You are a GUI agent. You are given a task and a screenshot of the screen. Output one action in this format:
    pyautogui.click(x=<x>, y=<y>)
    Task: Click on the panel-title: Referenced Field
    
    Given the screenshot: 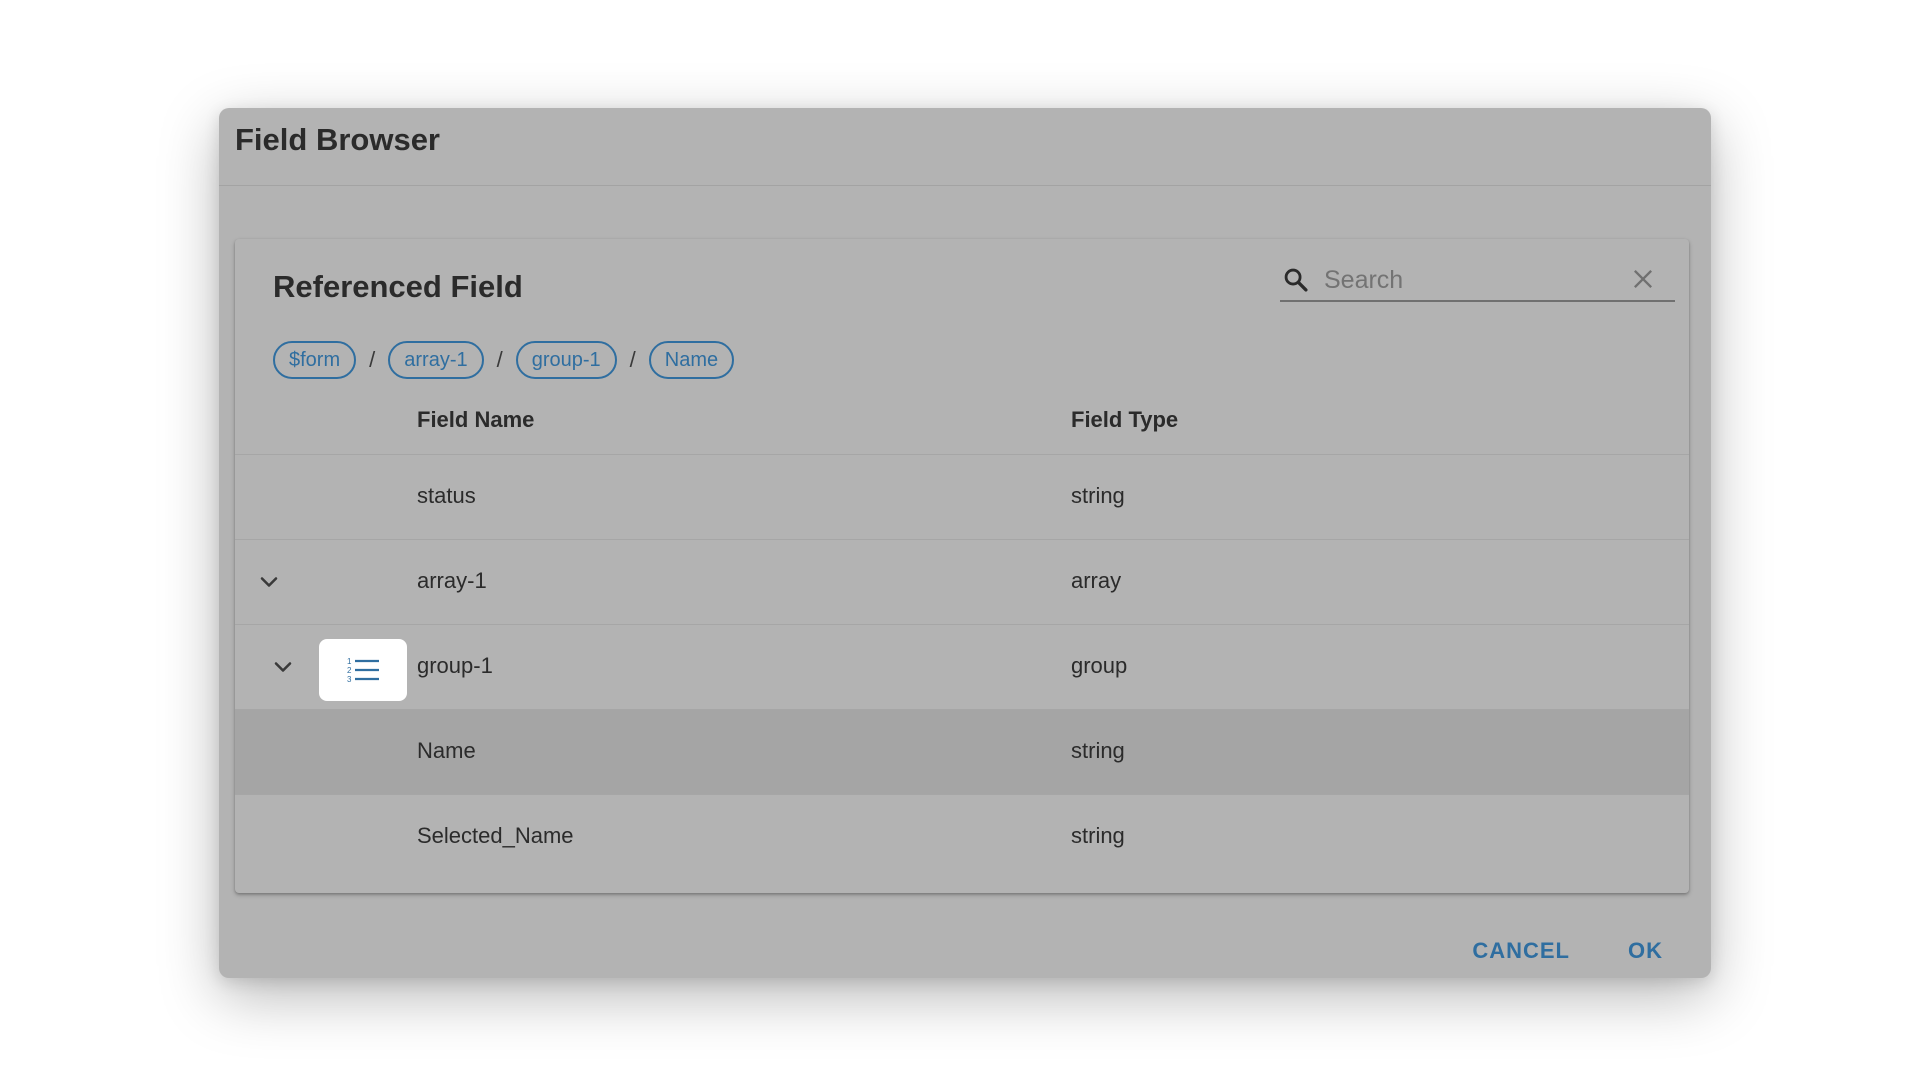 What is the action you would take?
    pyautogui.click(x=398, y=286)
    